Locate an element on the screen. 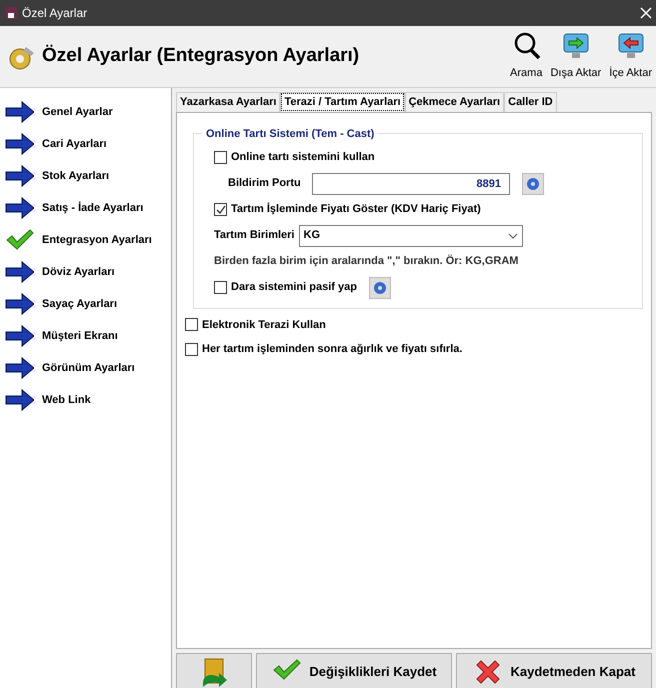 This screenshot has height=688, width=656. unit-dropdown: KG is located at coordinates (410, 235).